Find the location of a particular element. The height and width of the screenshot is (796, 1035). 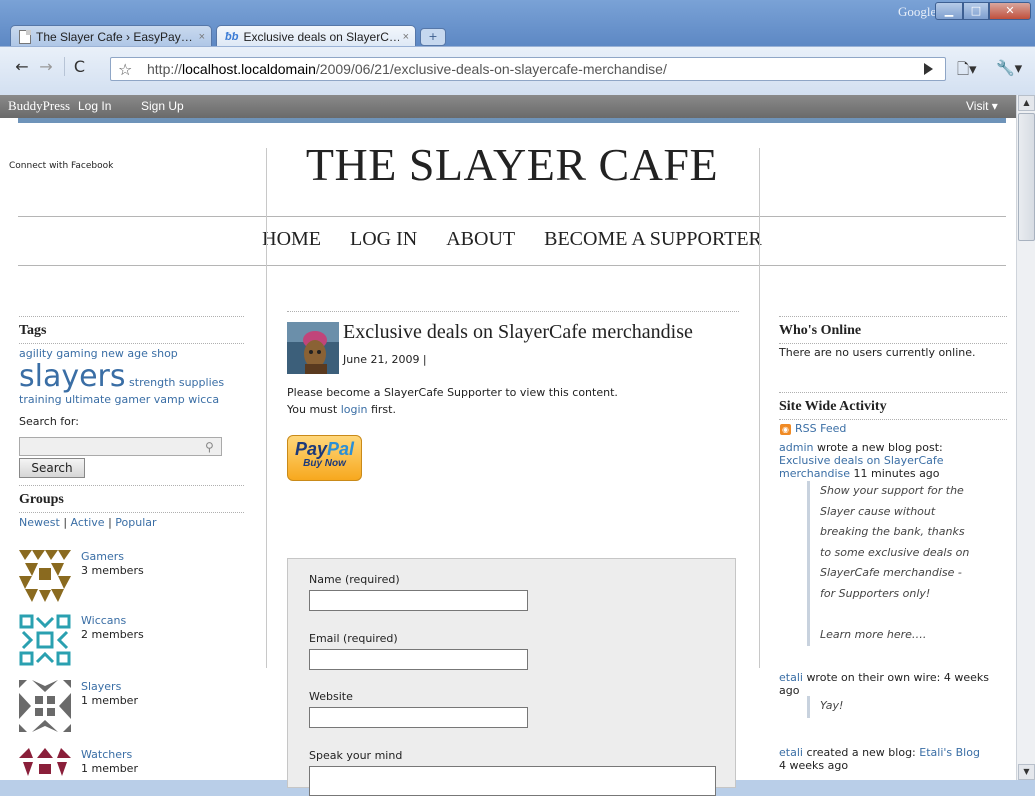

scroll-down-arrow-icon: ▼ is located at coordinates (1026, 772).